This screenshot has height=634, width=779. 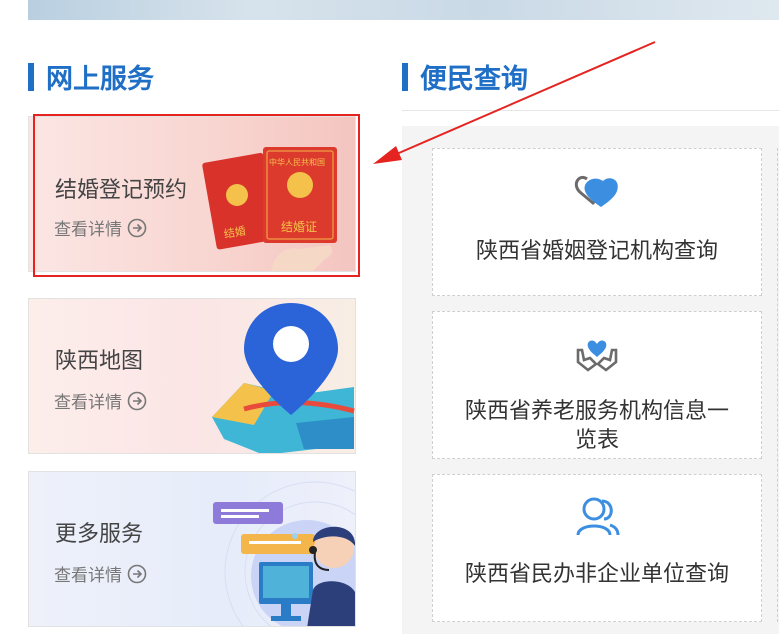 What do you see at coordinates (100, 79) in the screenshot?
I see `section-title-text: 网上服务` at bounding box center [100, 79].